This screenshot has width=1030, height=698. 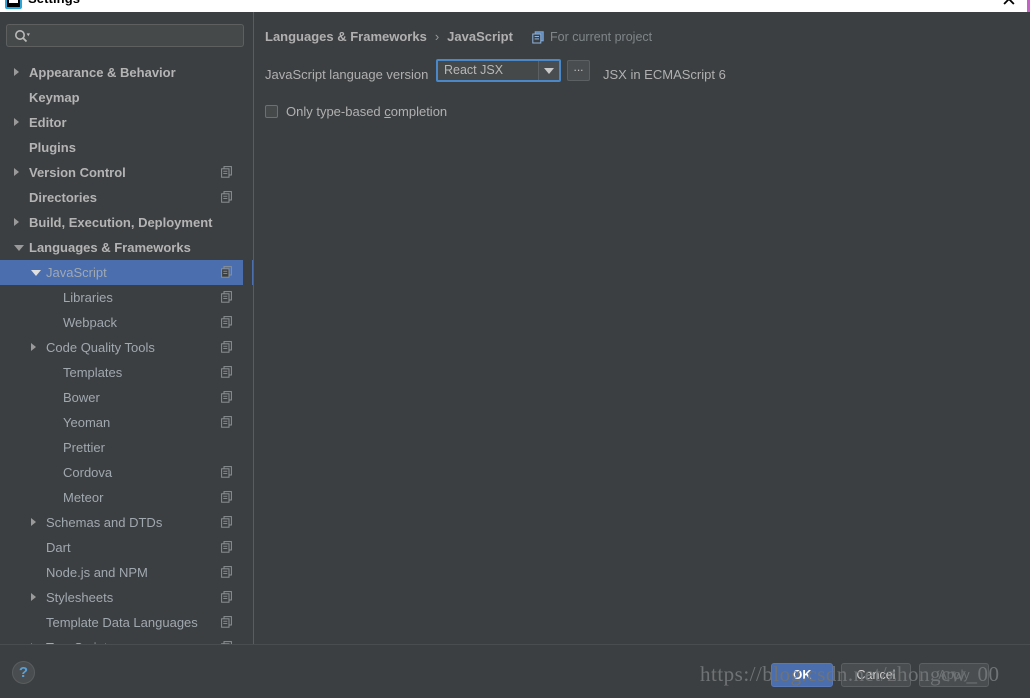 I want to click on sidebar-item-languages-frameworks: Languages & Frameworks, so click(x=126, y=247).